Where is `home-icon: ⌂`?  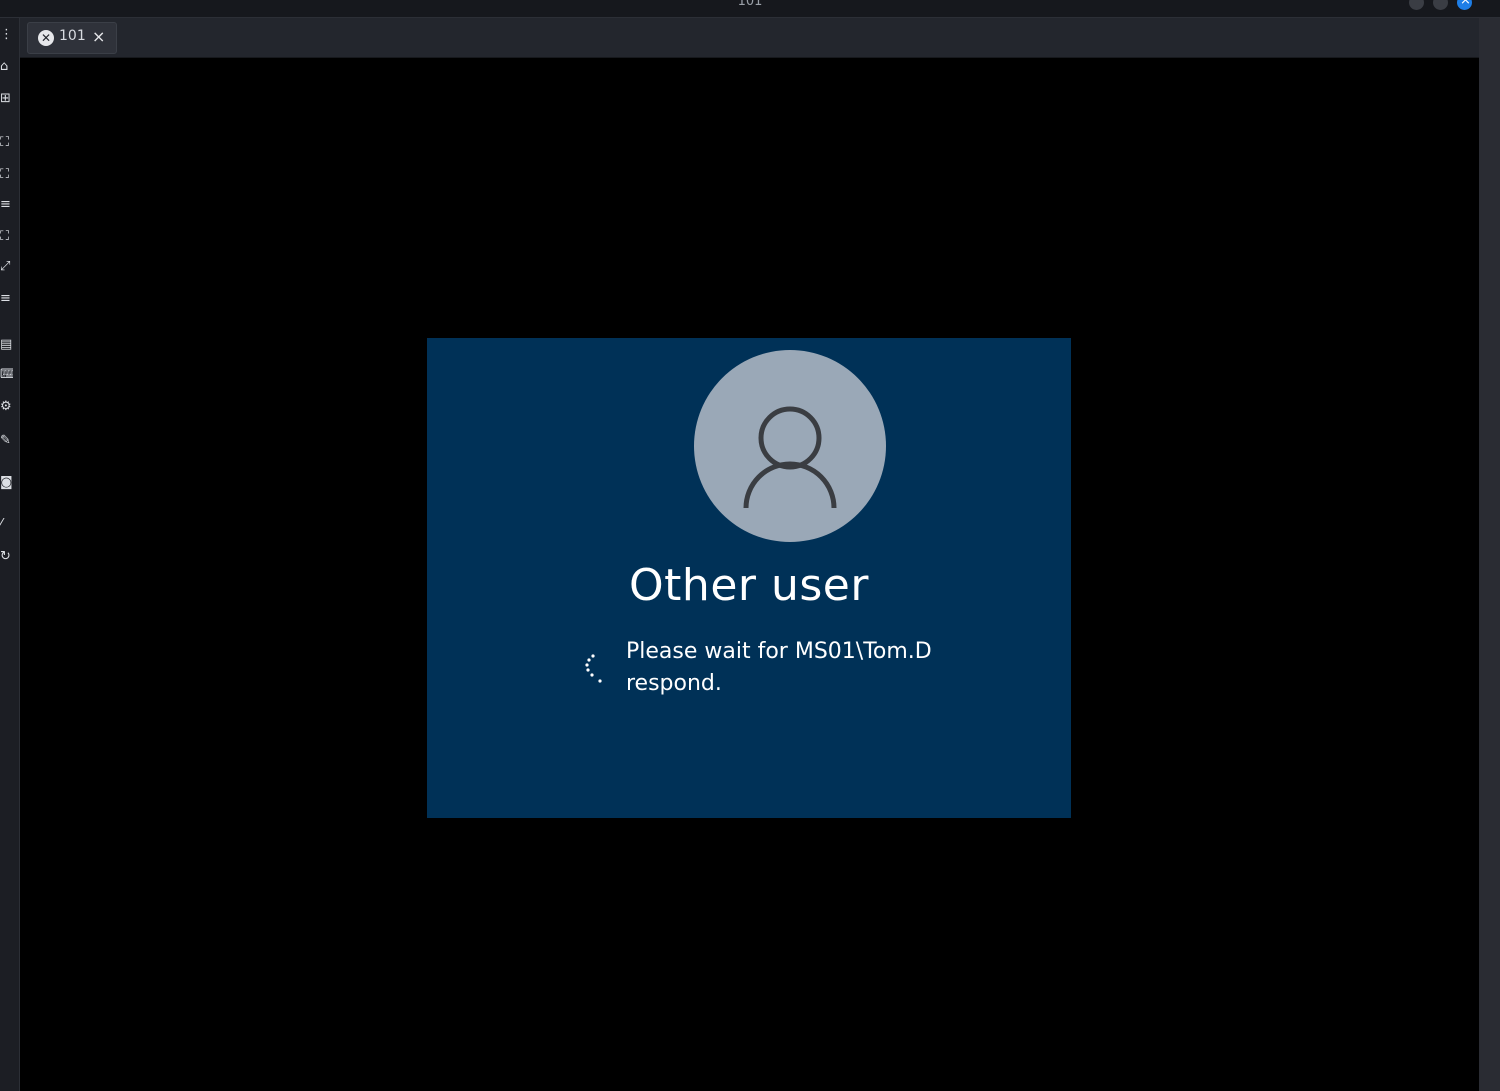
home-icon: ⌂ is located at coordinates (6, 67).